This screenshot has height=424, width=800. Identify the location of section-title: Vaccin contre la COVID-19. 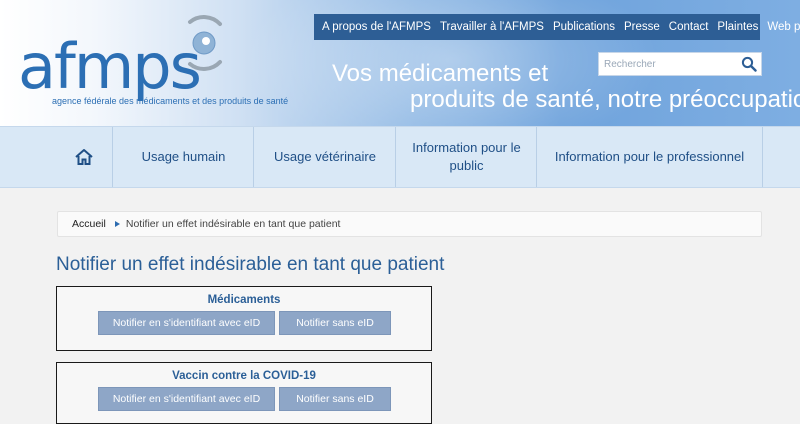
(244, 376).